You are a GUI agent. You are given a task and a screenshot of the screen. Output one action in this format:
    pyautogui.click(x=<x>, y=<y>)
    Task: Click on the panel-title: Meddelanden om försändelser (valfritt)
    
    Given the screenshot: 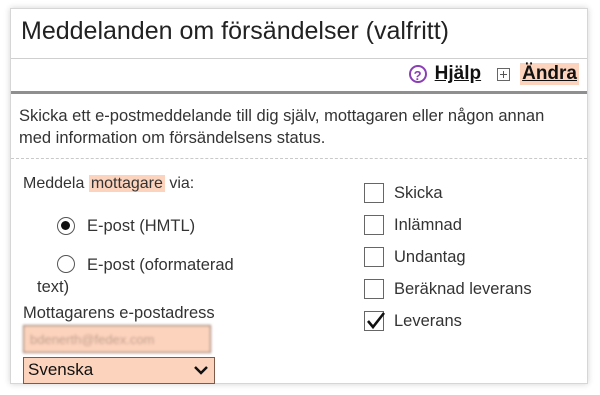 What is the action you would take?
    pyautogui.click(x=235, y=31)
    